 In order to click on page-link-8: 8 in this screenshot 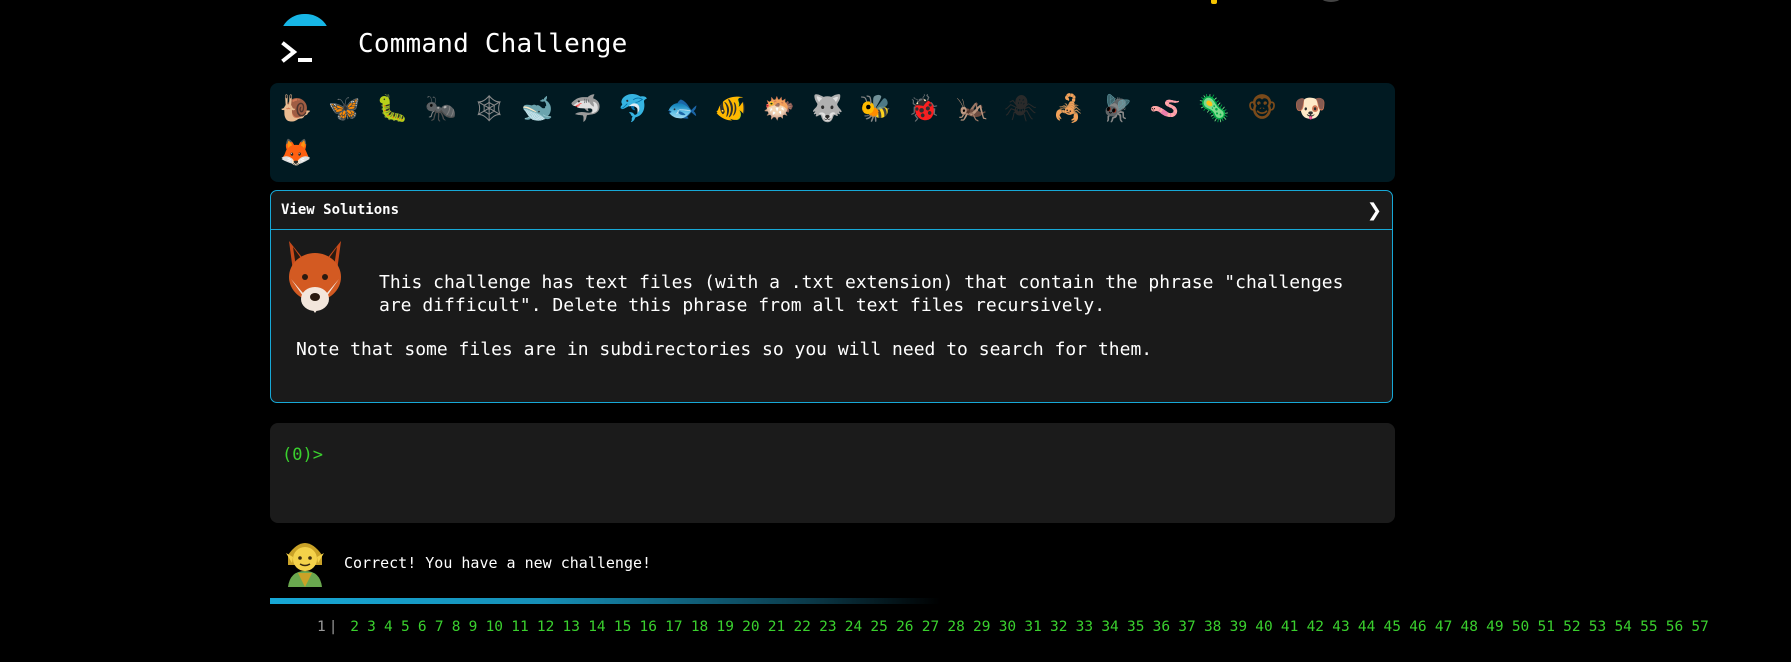, I will do `click(456, 627)`.